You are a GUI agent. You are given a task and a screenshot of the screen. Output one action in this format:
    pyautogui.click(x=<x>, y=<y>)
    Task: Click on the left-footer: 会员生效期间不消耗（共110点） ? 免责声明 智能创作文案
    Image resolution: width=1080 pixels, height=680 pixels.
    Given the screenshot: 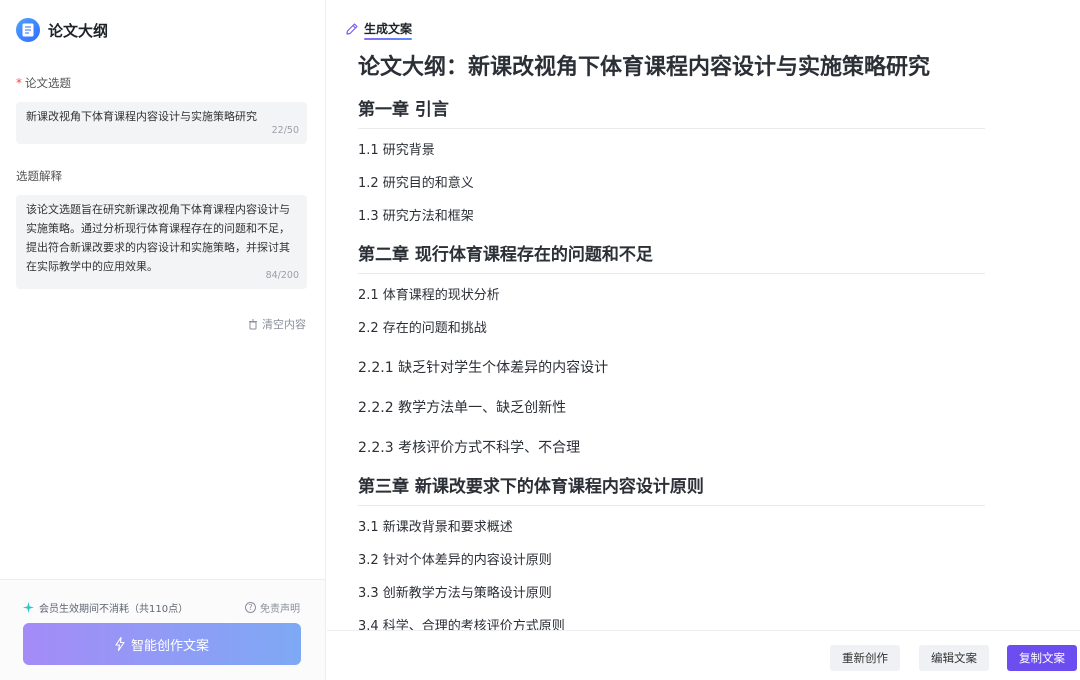 What is the action you would take?
    pyautogui.click(x=162, y=629)
    